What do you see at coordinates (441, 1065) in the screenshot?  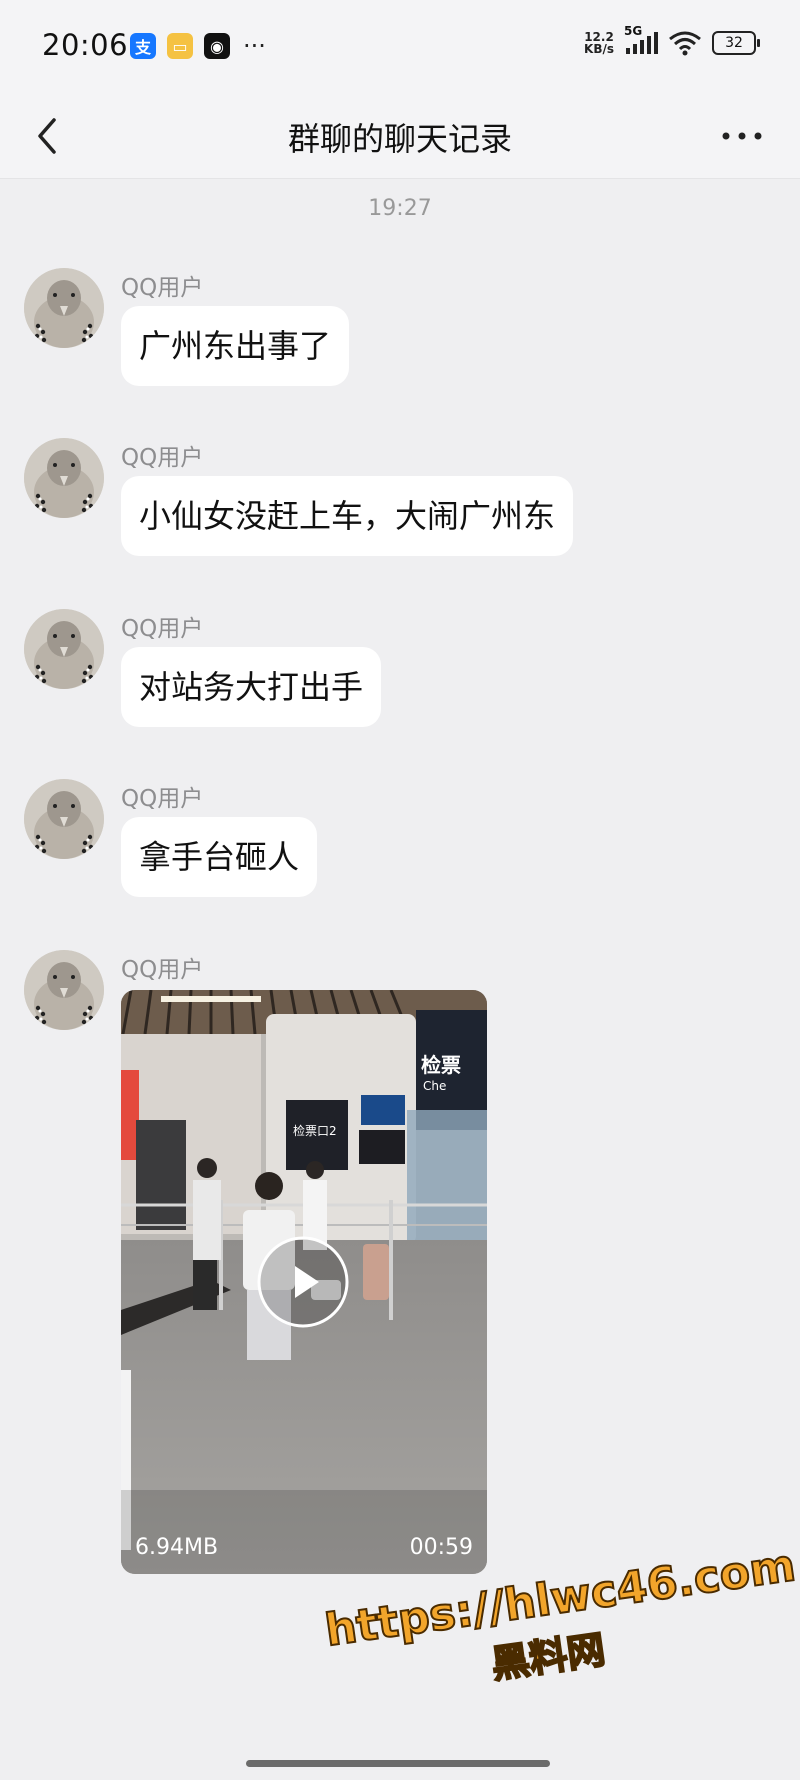 I see `svg-text: 检票` at bounding box center [441, 1065].